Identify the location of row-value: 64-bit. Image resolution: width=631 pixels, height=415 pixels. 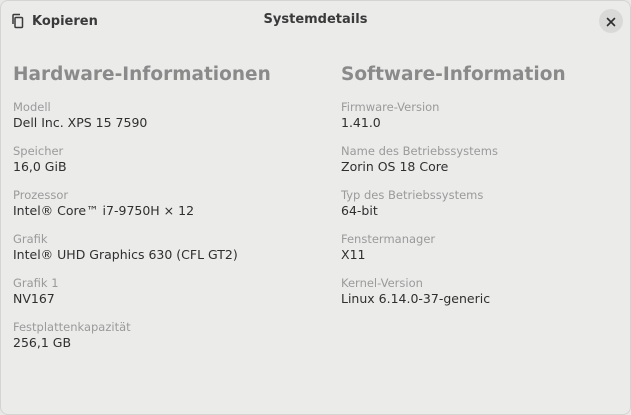
(359, 210).